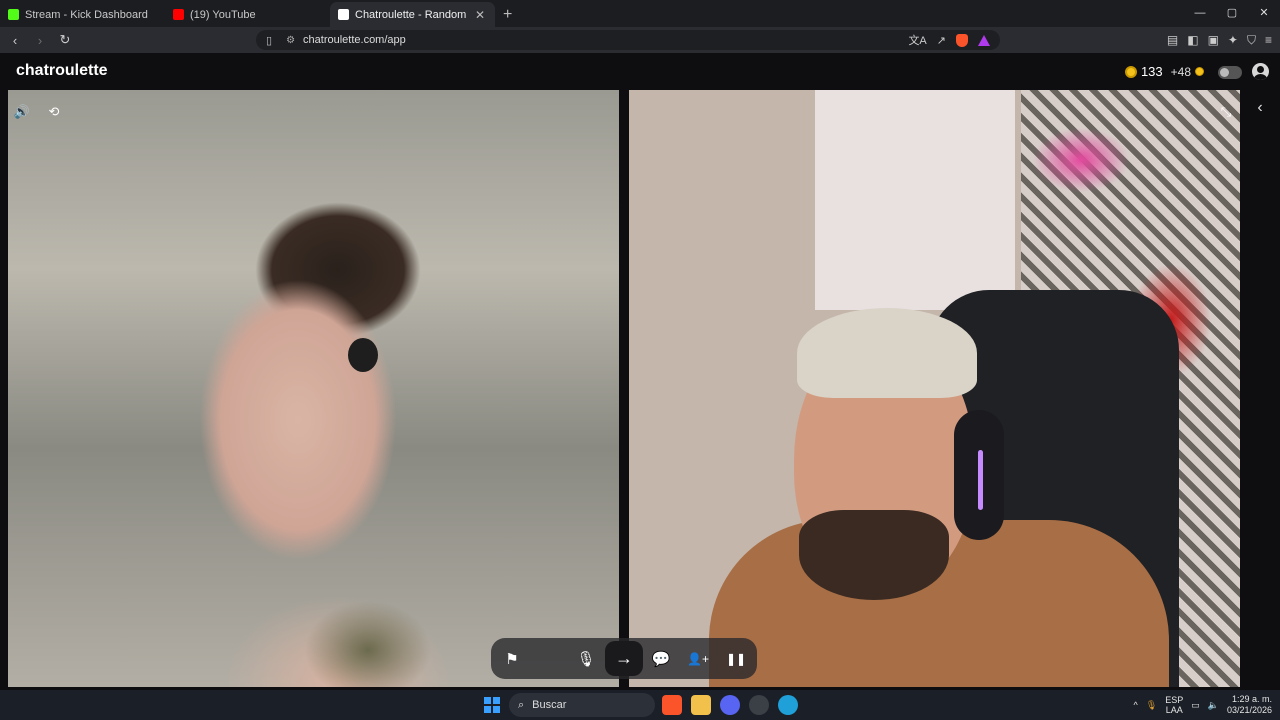  I want to click on tab-youtube: (19) YouTube, so click(247, 14).